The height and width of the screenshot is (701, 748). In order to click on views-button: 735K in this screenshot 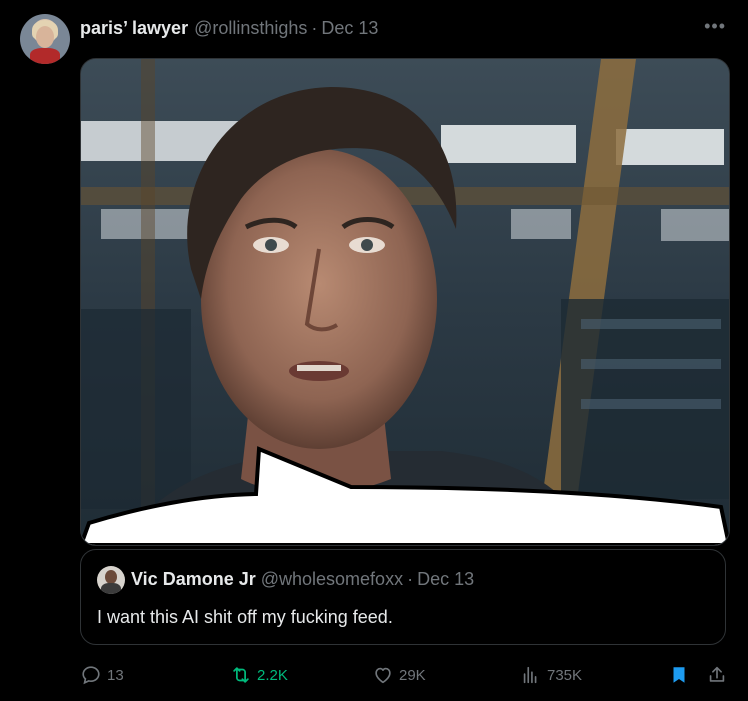, I will do `click(551, 675)`.